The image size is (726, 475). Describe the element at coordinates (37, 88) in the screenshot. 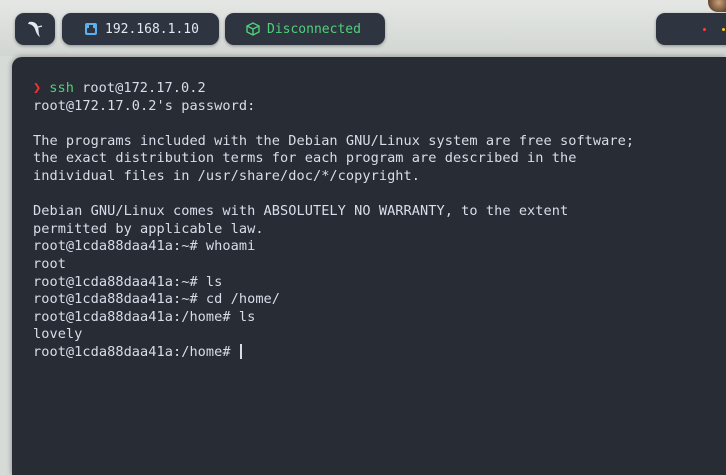

I see `prompt-arrow-icon: ❯` at that location.